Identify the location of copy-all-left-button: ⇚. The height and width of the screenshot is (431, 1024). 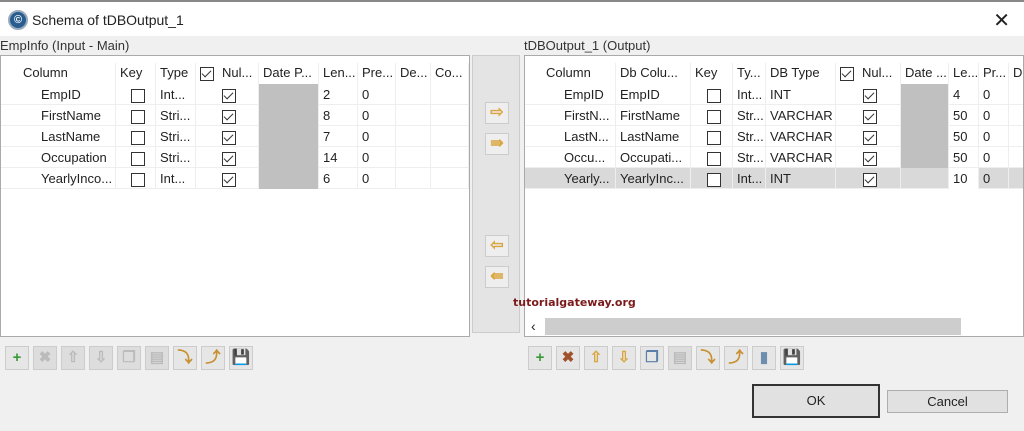
(497, 277).